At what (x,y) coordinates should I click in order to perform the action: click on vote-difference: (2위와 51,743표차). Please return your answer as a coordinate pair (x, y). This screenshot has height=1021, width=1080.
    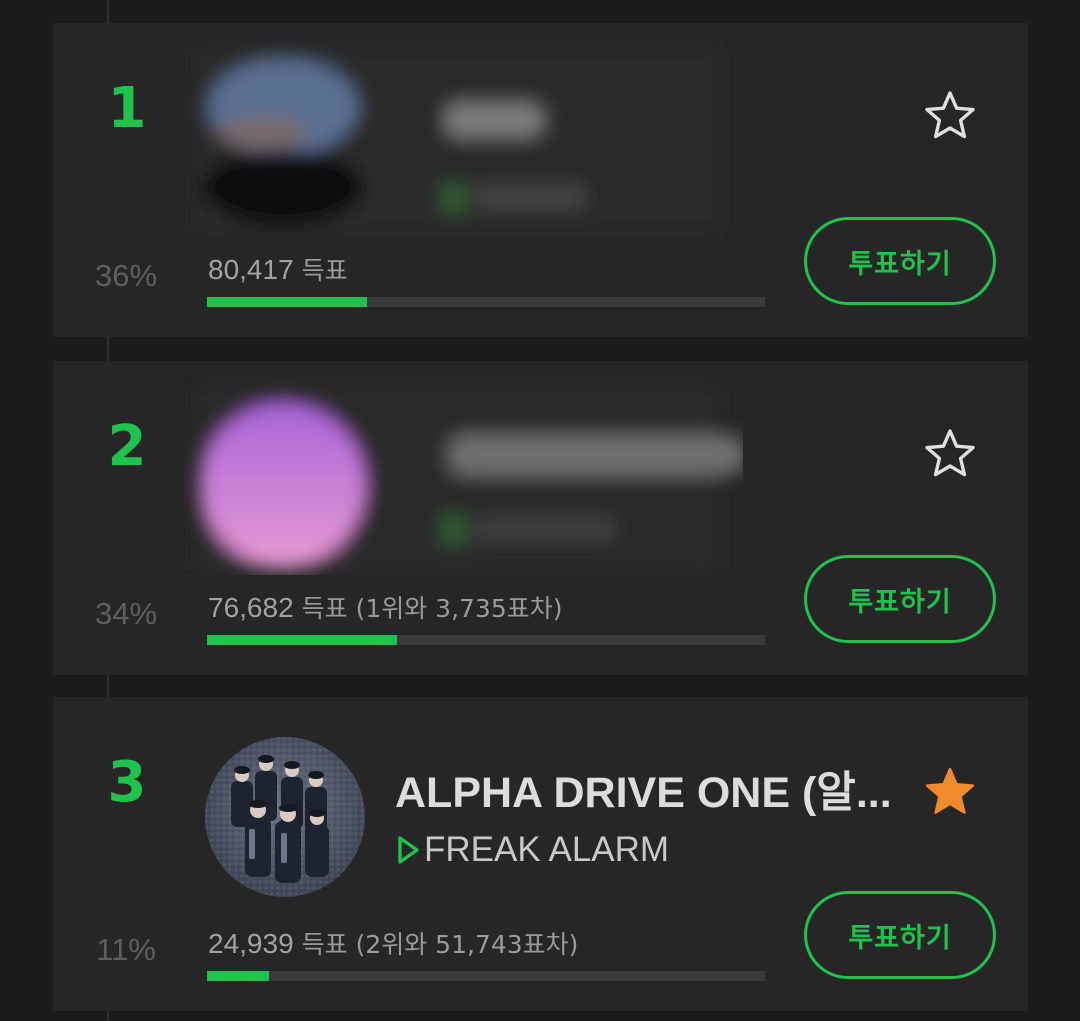
    Looking at the image, I should click on (467, 944).